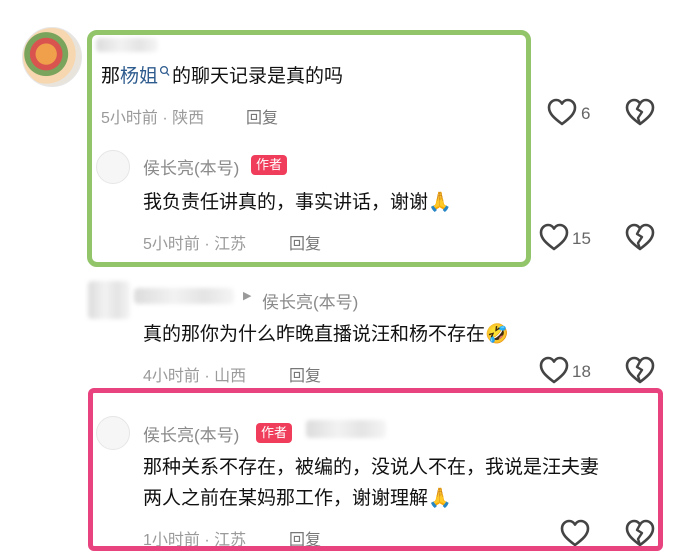 The width and height of the screenshot is (683, 558). Describe the element at coordinates (247, 296) in the screenshot. I see `reply-to-arrow: ▶` at that location.